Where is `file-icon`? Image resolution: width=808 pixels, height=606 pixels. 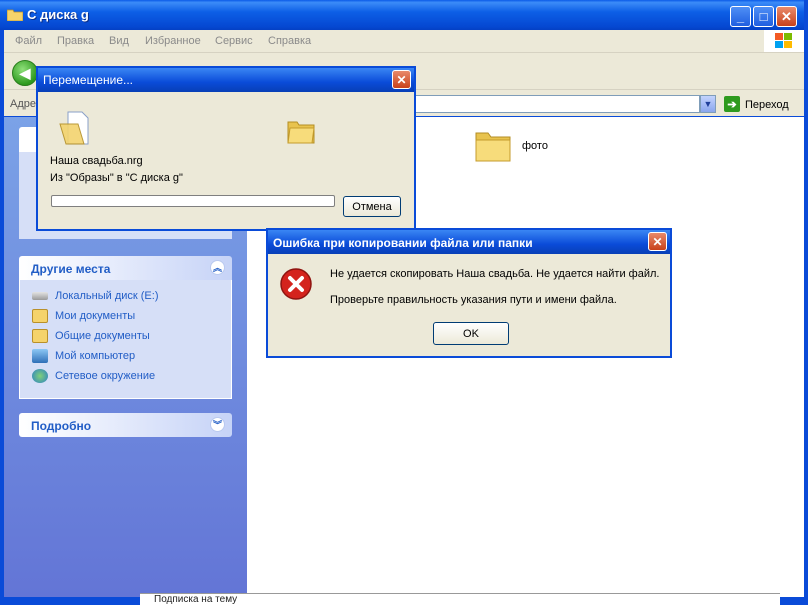
file-icon is located at coordinates (74, 128).